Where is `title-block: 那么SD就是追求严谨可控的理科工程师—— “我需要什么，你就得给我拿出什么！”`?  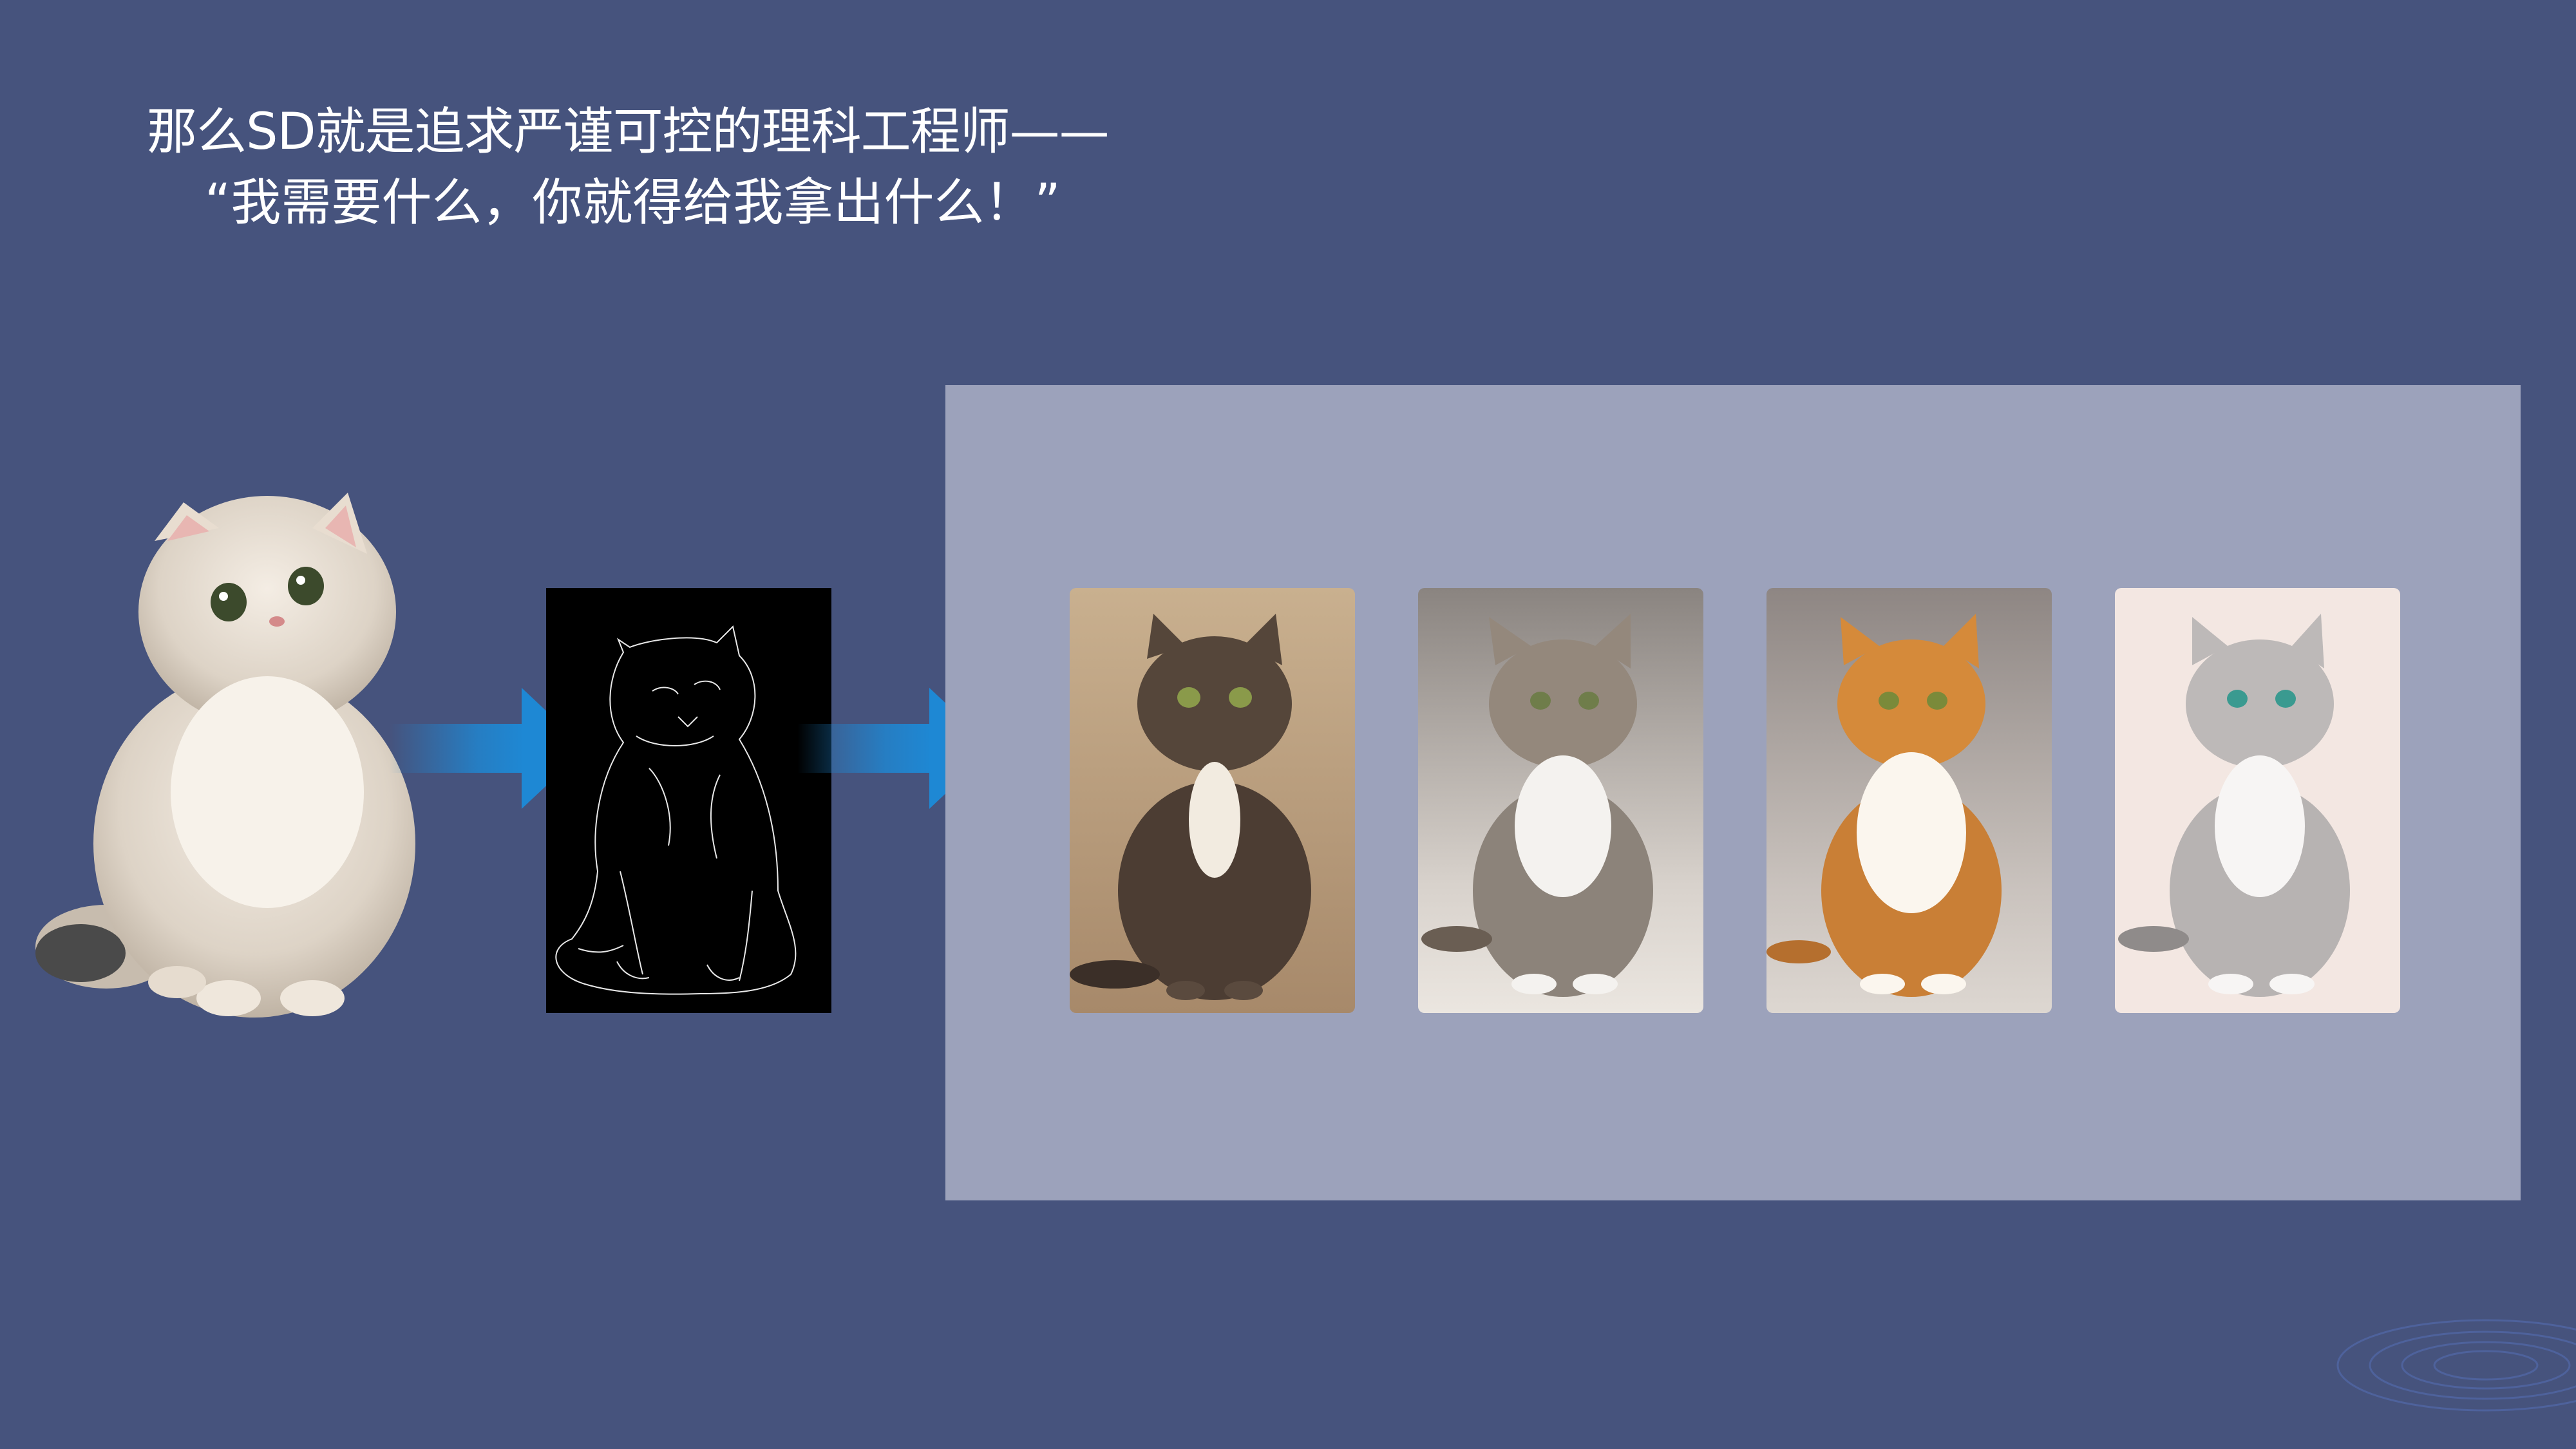 title-block: 那么SD就是追求严谨可控的理科工程师—— “我需要什么，你就得给我拿出什么！” is located at coordinates (628, 167).